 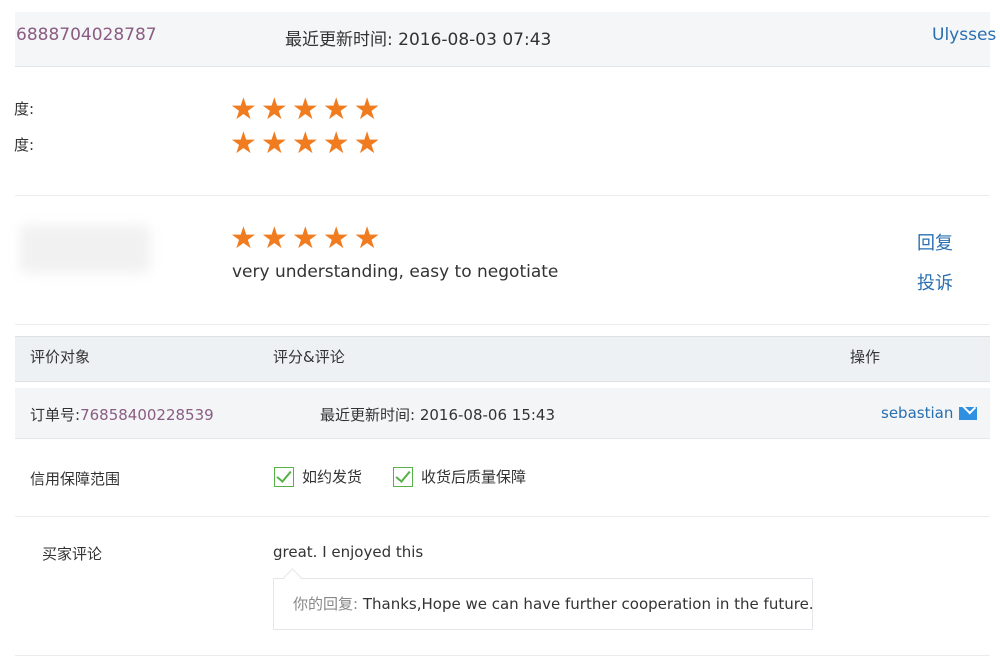 I want to click on feedback-comment: very understanding, easy to negotiate, so click(x=395, y=272).